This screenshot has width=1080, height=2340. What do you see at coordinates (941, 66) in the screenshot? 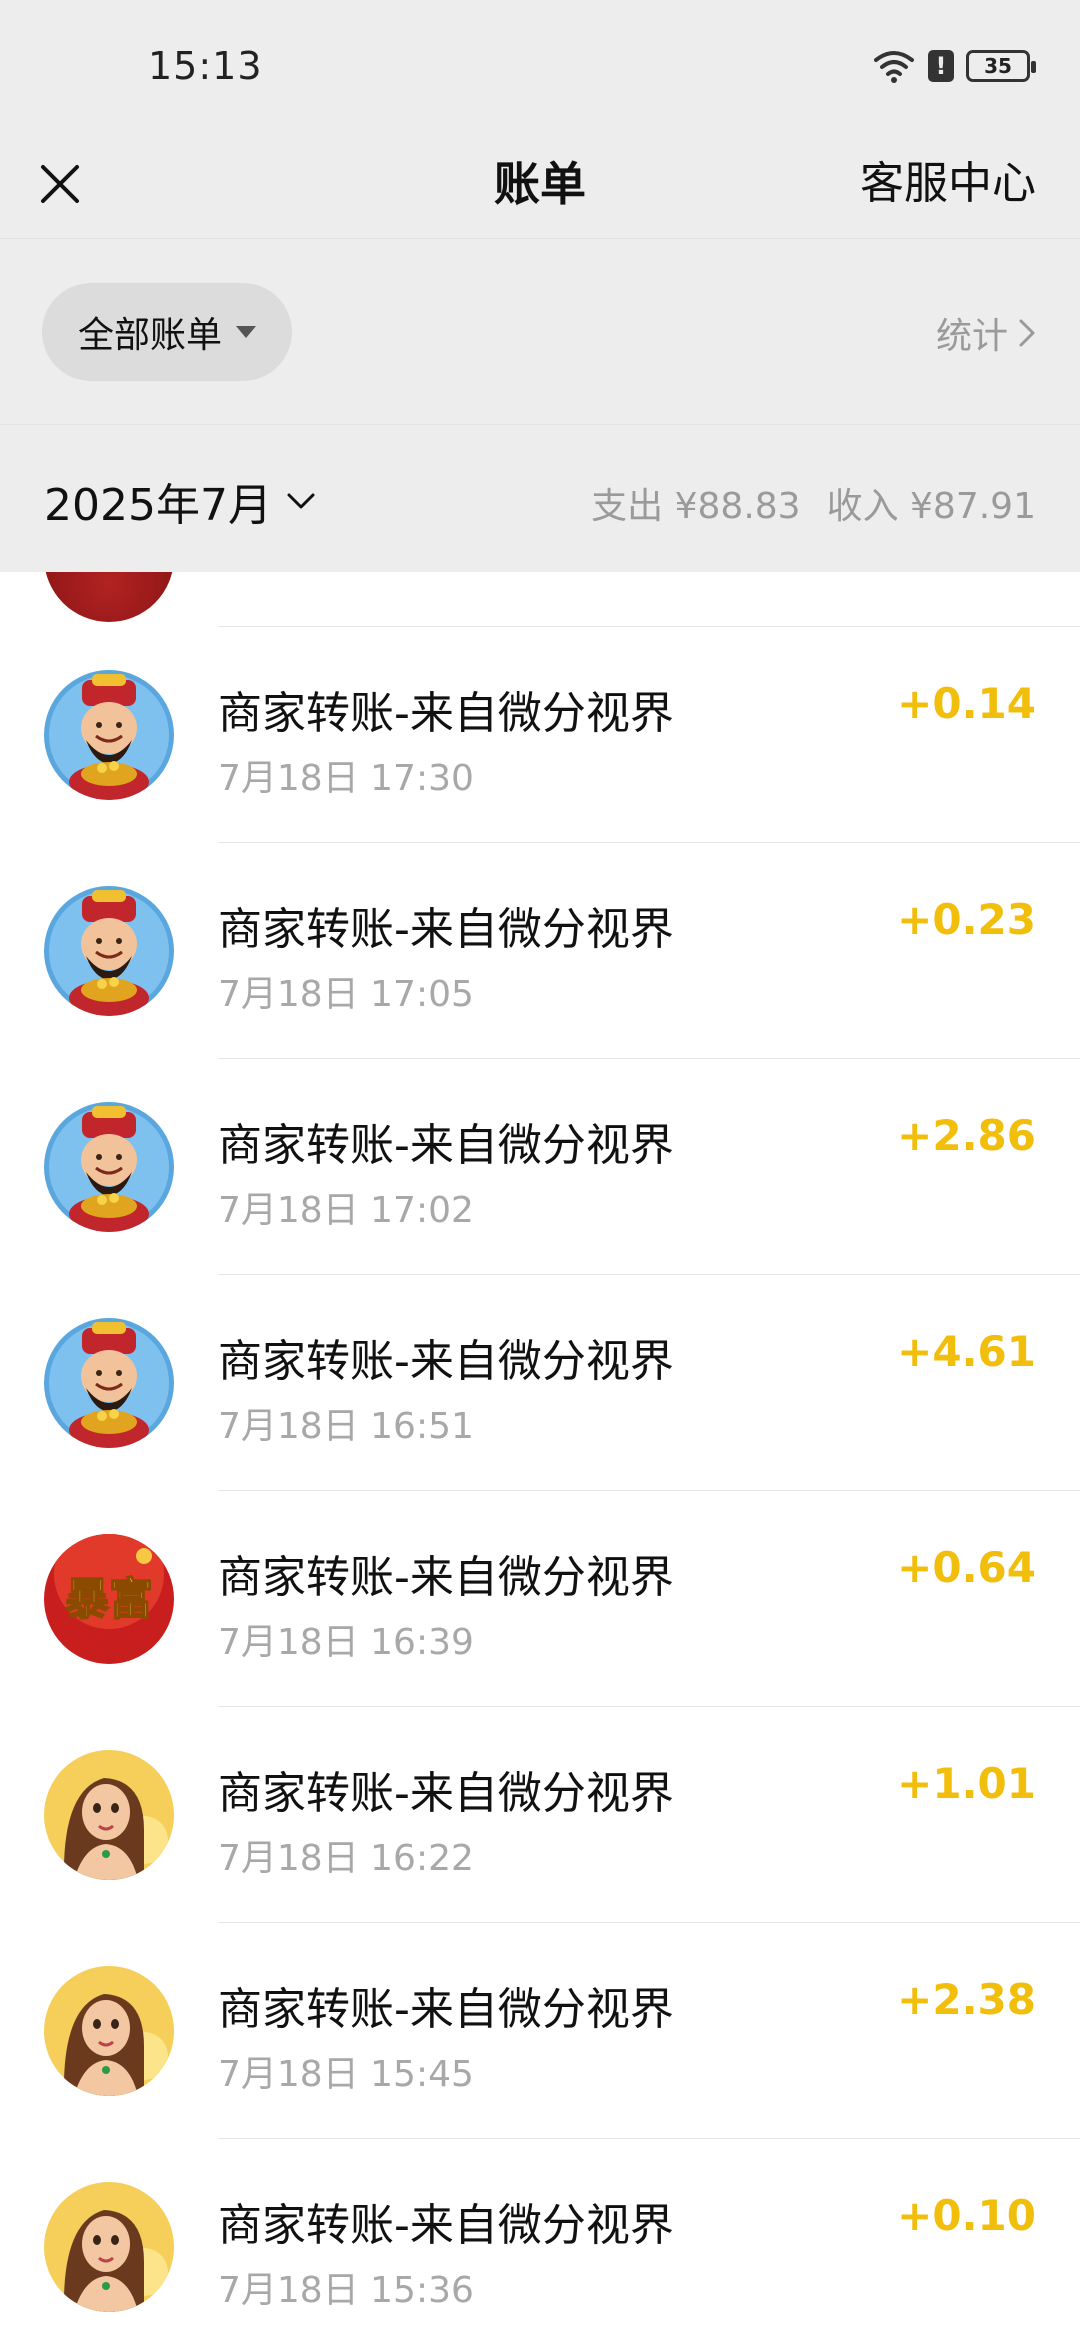
I see `alert-icon: !` at bounding box center [941, 66].